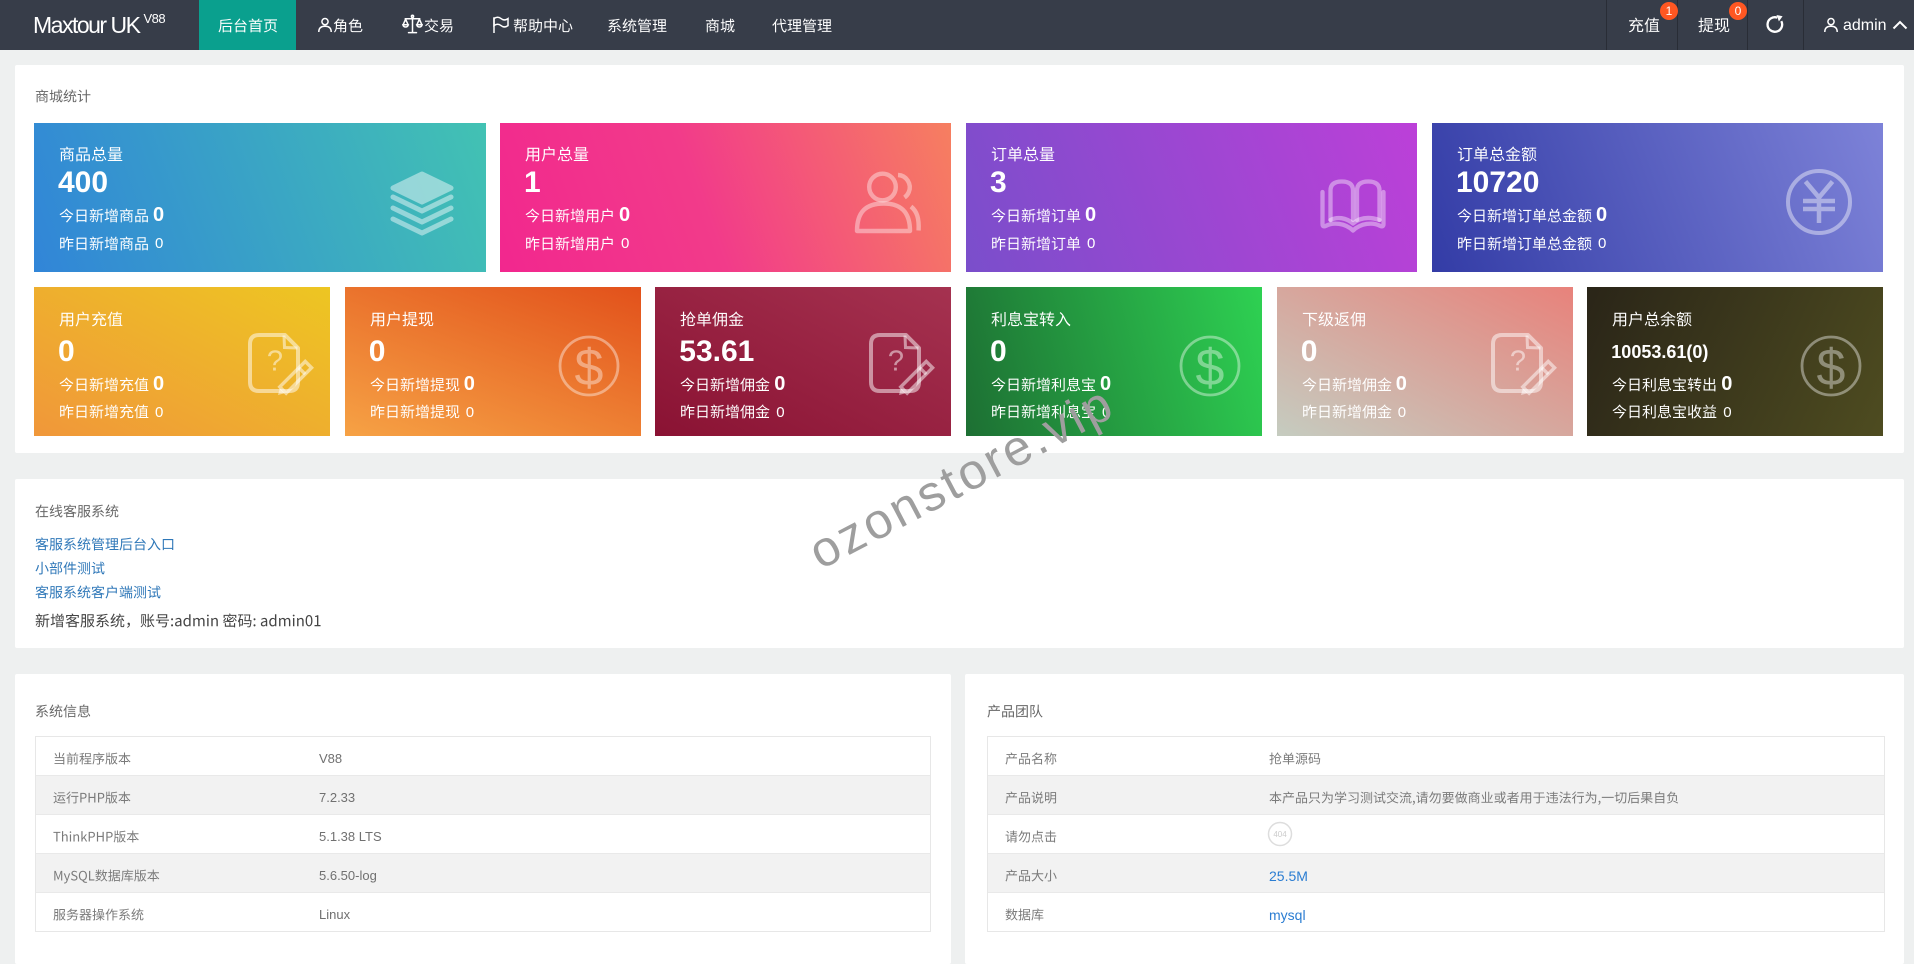 This screenshot has height=964, width=1914. I want to click on svg-text: 404, so click(1280, 834).